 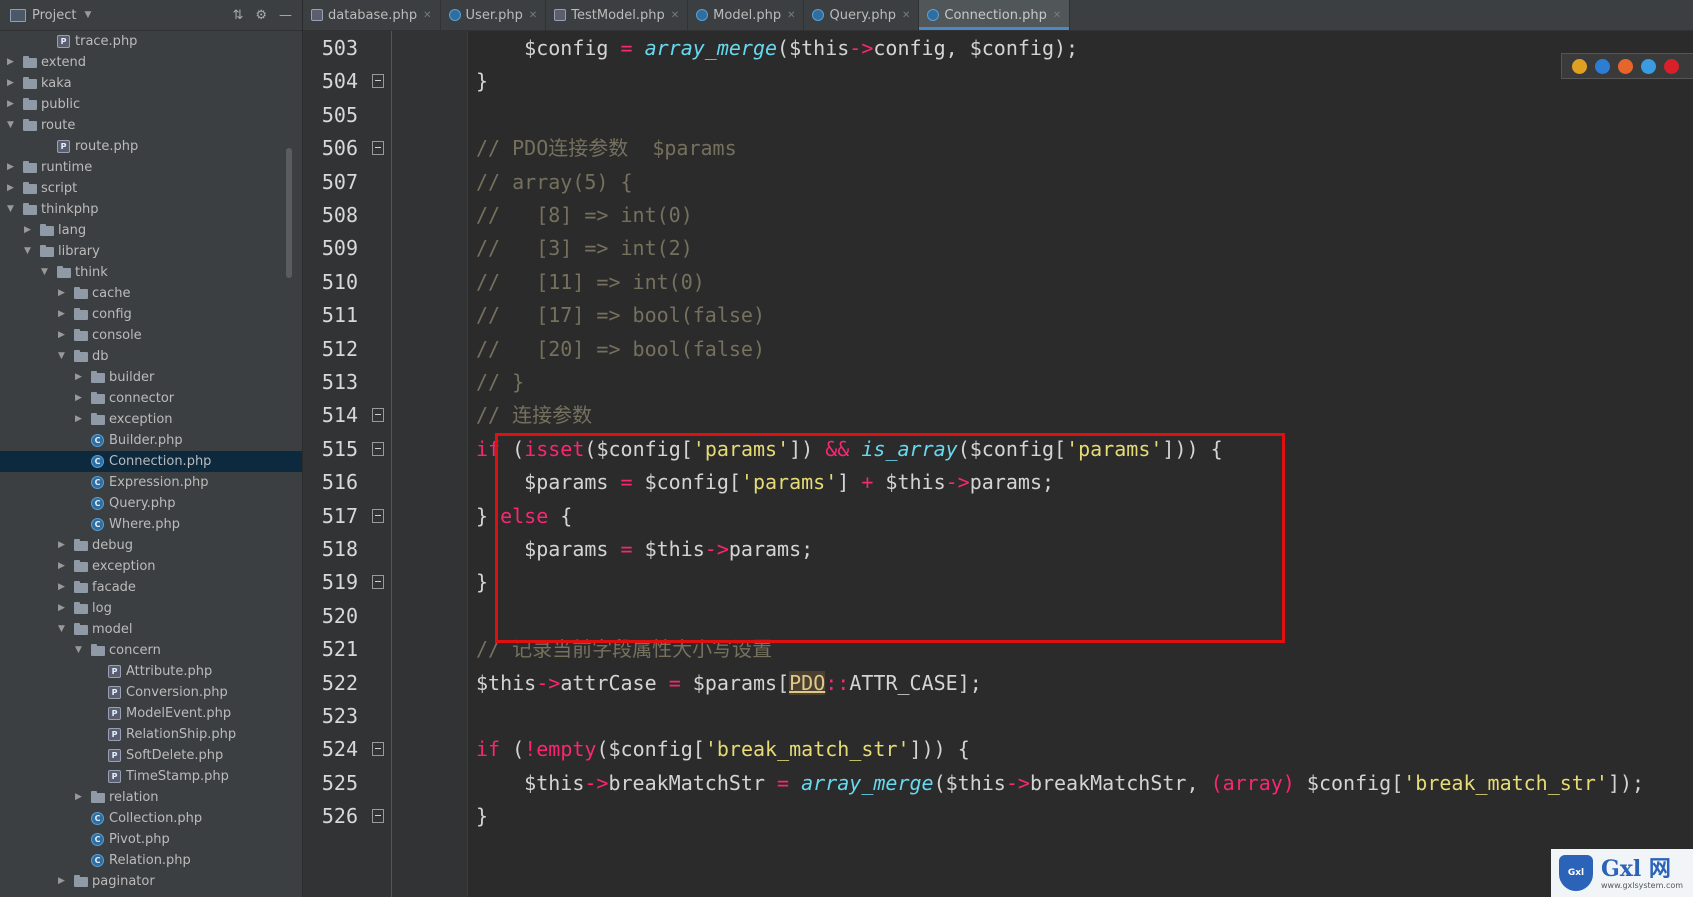 I want to click on tree-item-config: ▶ config, so click(x=151, y=314).